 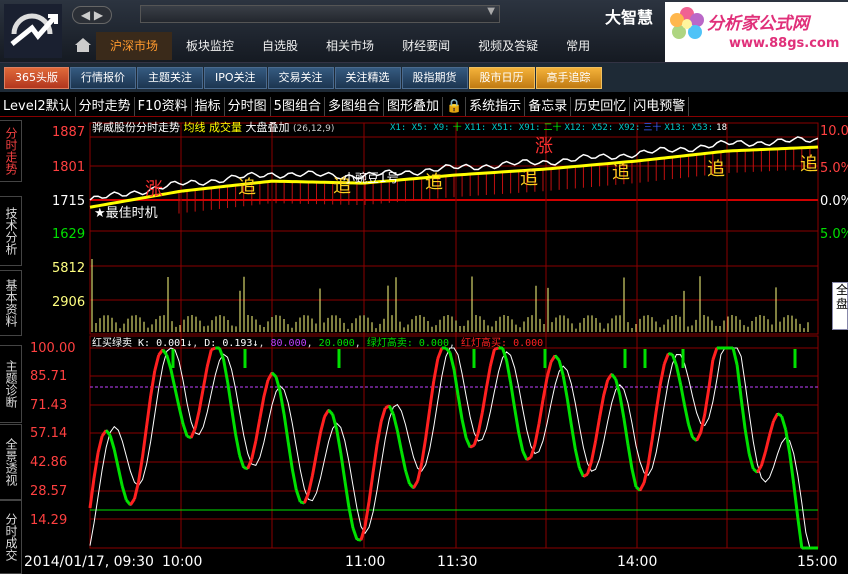 I want to click on ma-label: X1: X5: X9:, so click(x=420, y=128).